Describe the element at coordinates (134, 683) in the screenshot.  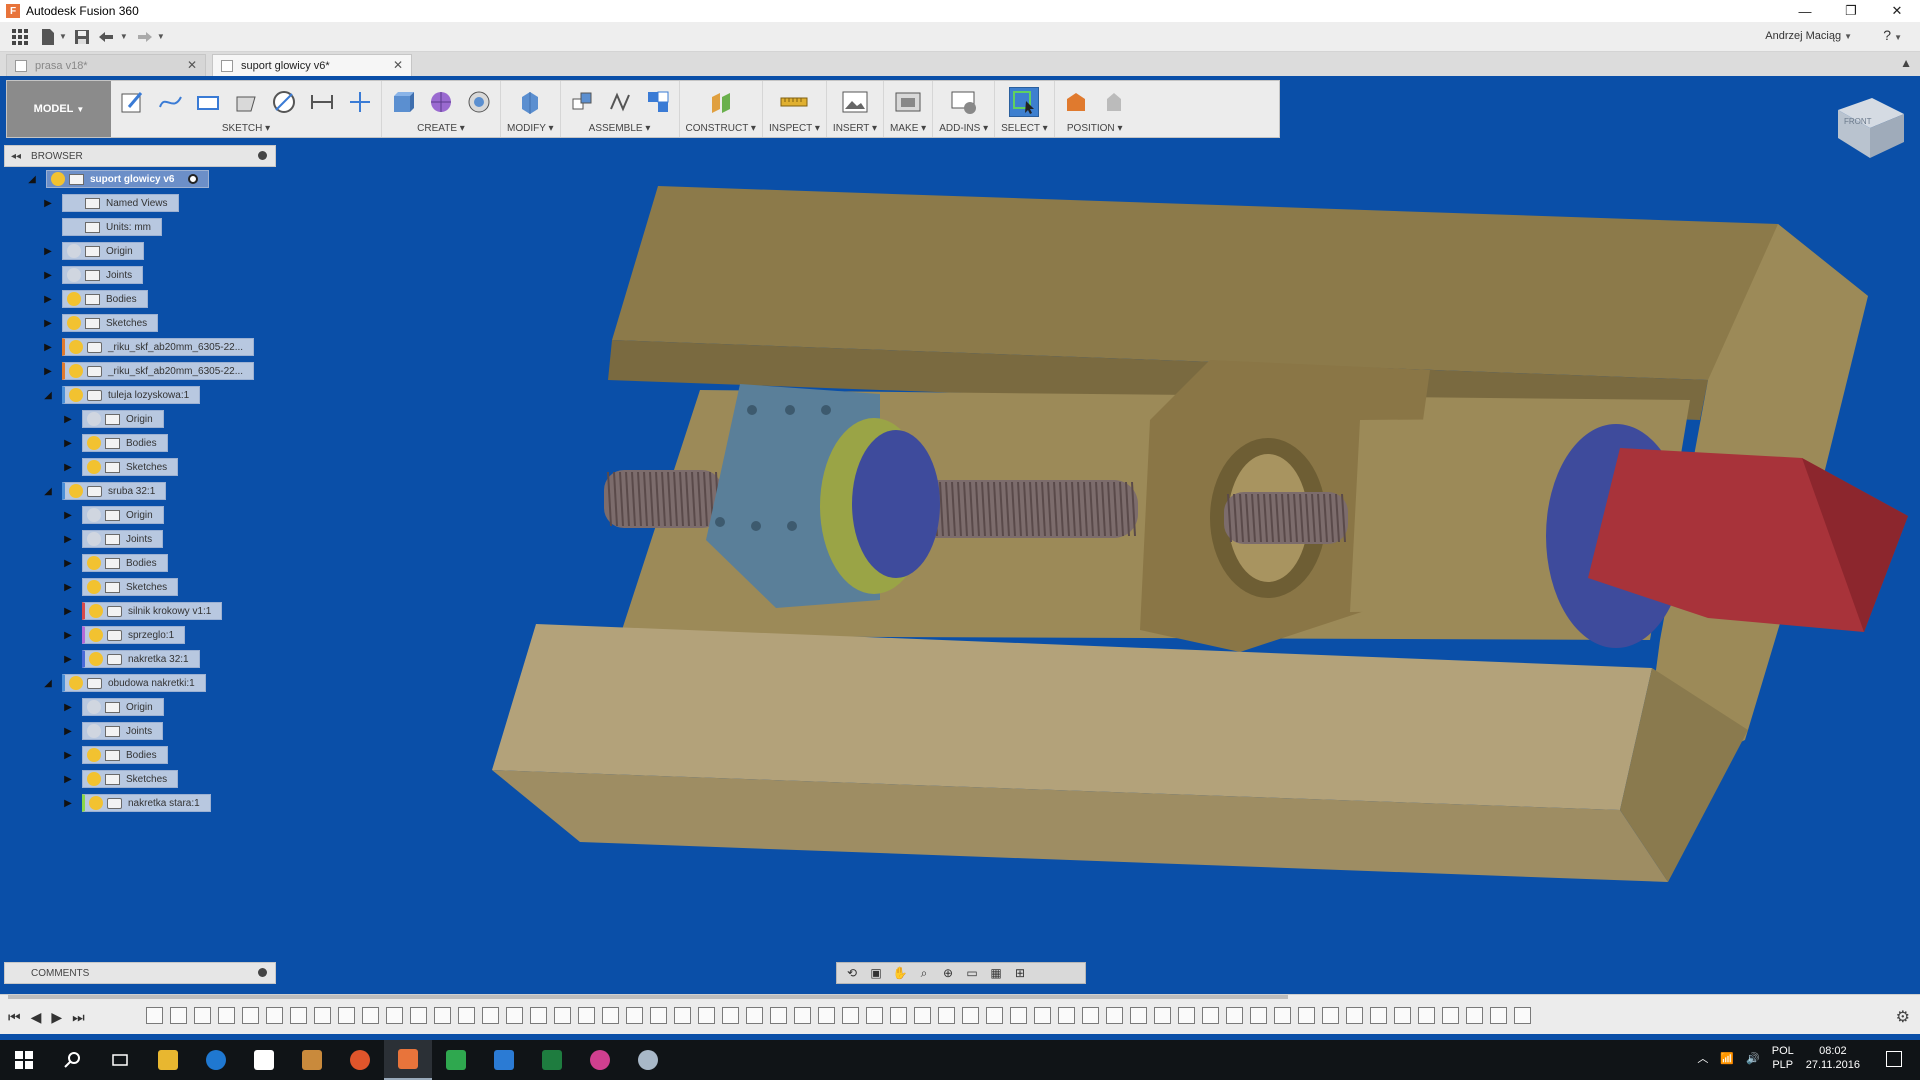
I see `browser-node-body: obudowa nakretki:1` at that location.